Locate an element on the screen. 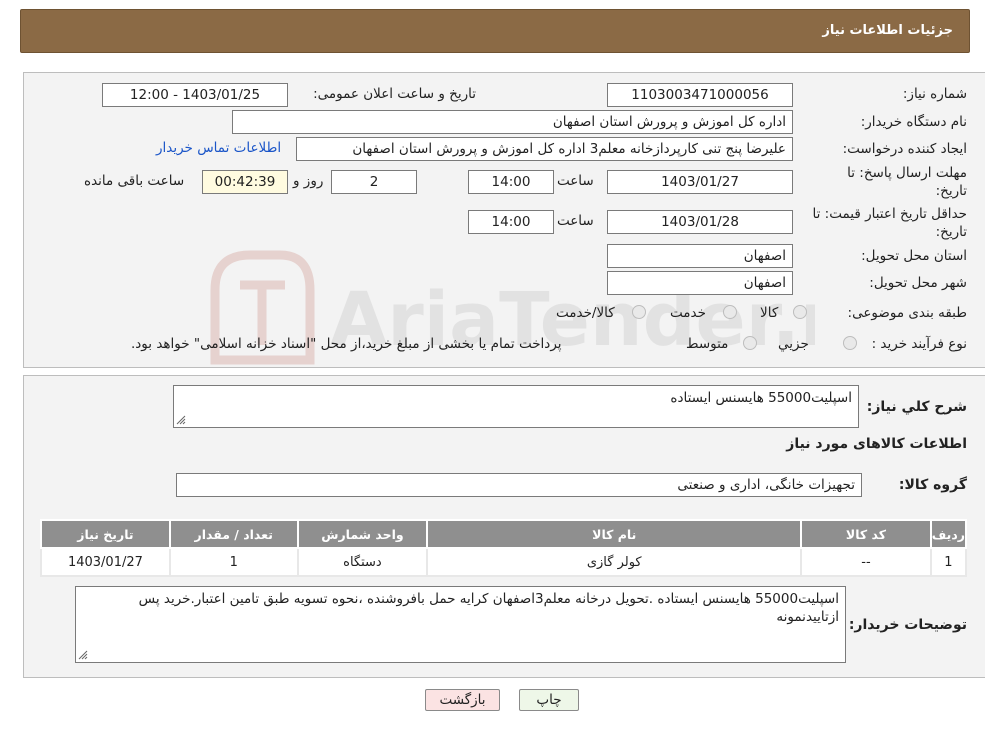 The image size is (985, 733). process-medium-radio is located at coordinates (750, 343).